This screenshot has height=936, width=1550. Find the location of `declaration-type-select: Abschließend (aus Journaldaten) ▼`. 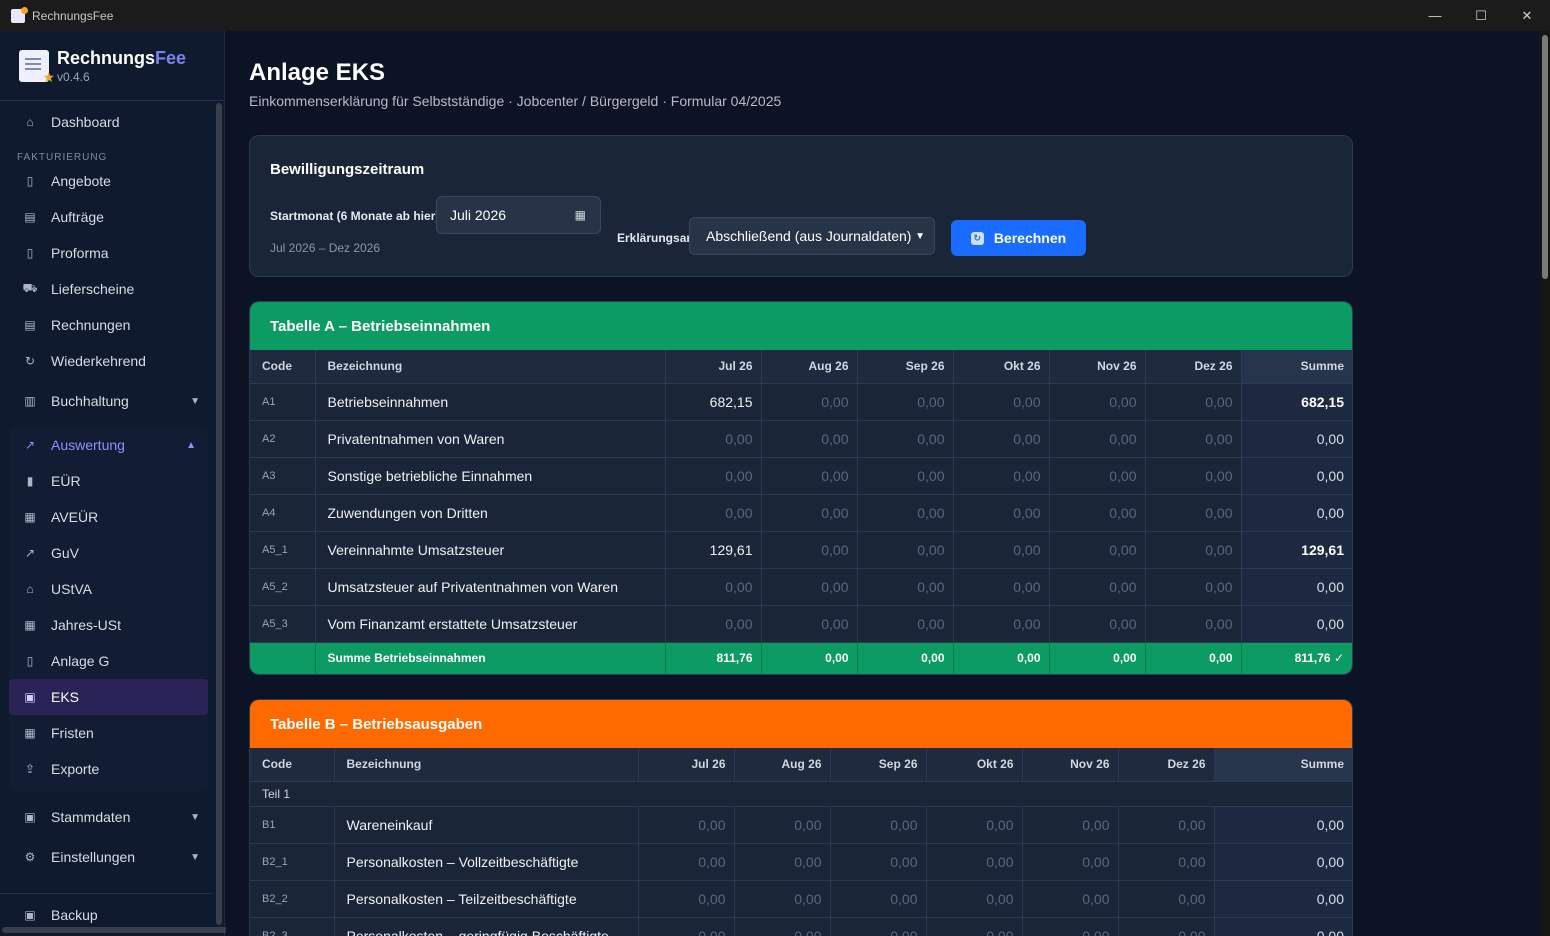

declaration-type-select: Abschließend (aus Journaldaten) ▼ is located at coordinates (812, 236).